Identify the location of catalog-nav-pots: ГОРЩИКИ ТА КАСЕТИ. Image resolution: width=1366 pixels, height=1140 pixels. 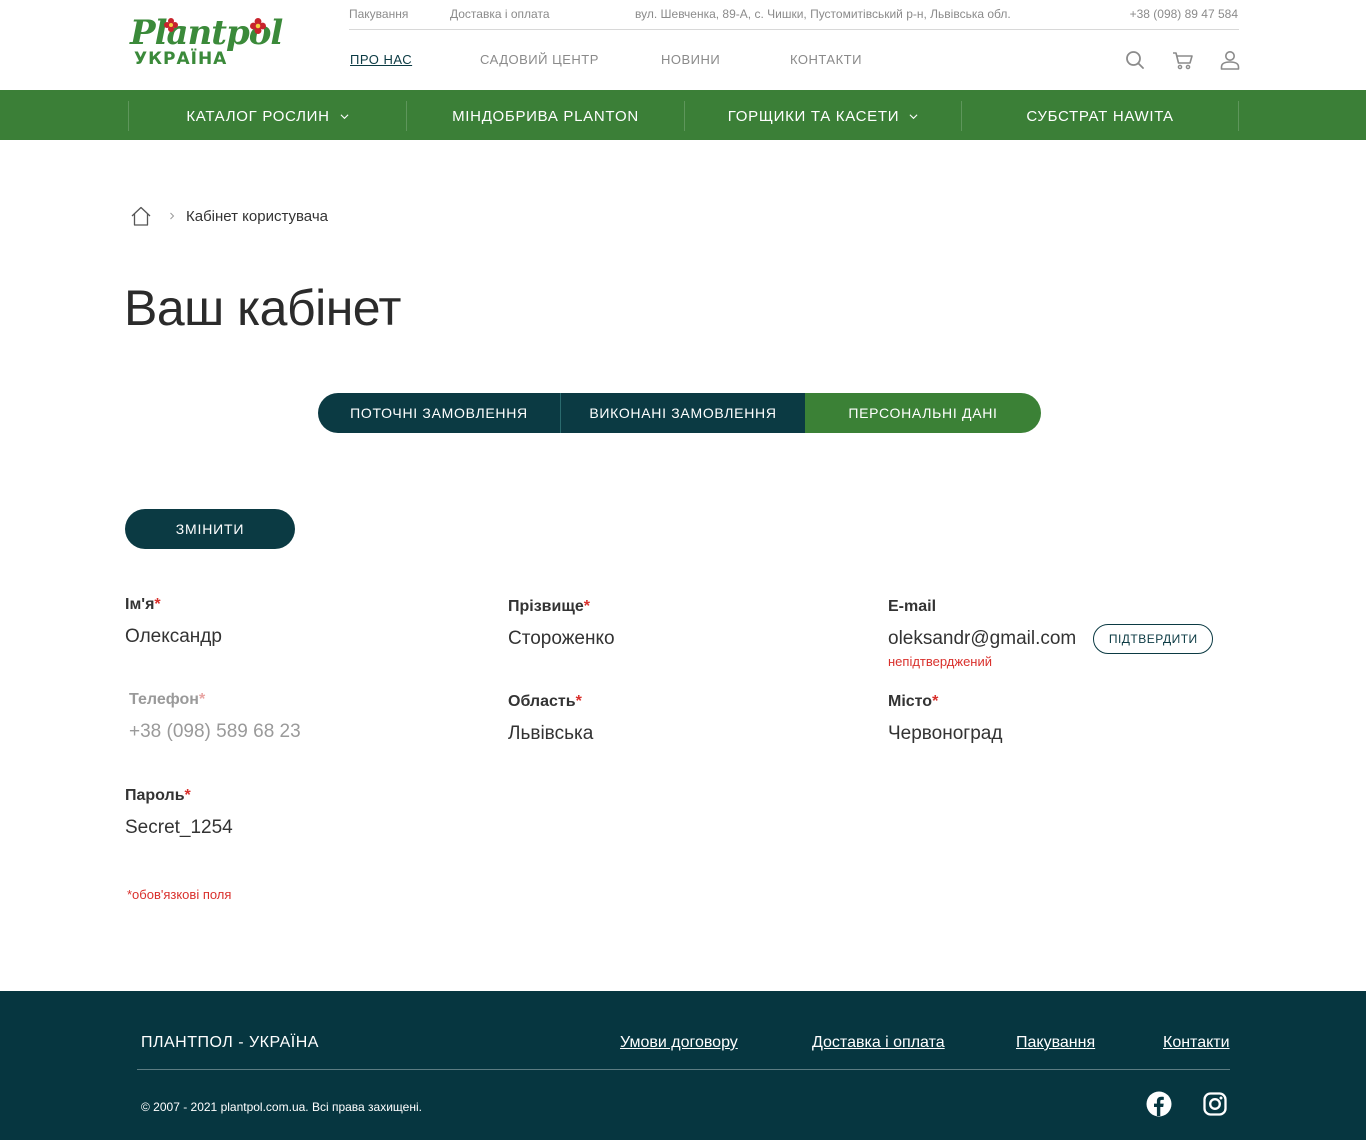
(822, 116).